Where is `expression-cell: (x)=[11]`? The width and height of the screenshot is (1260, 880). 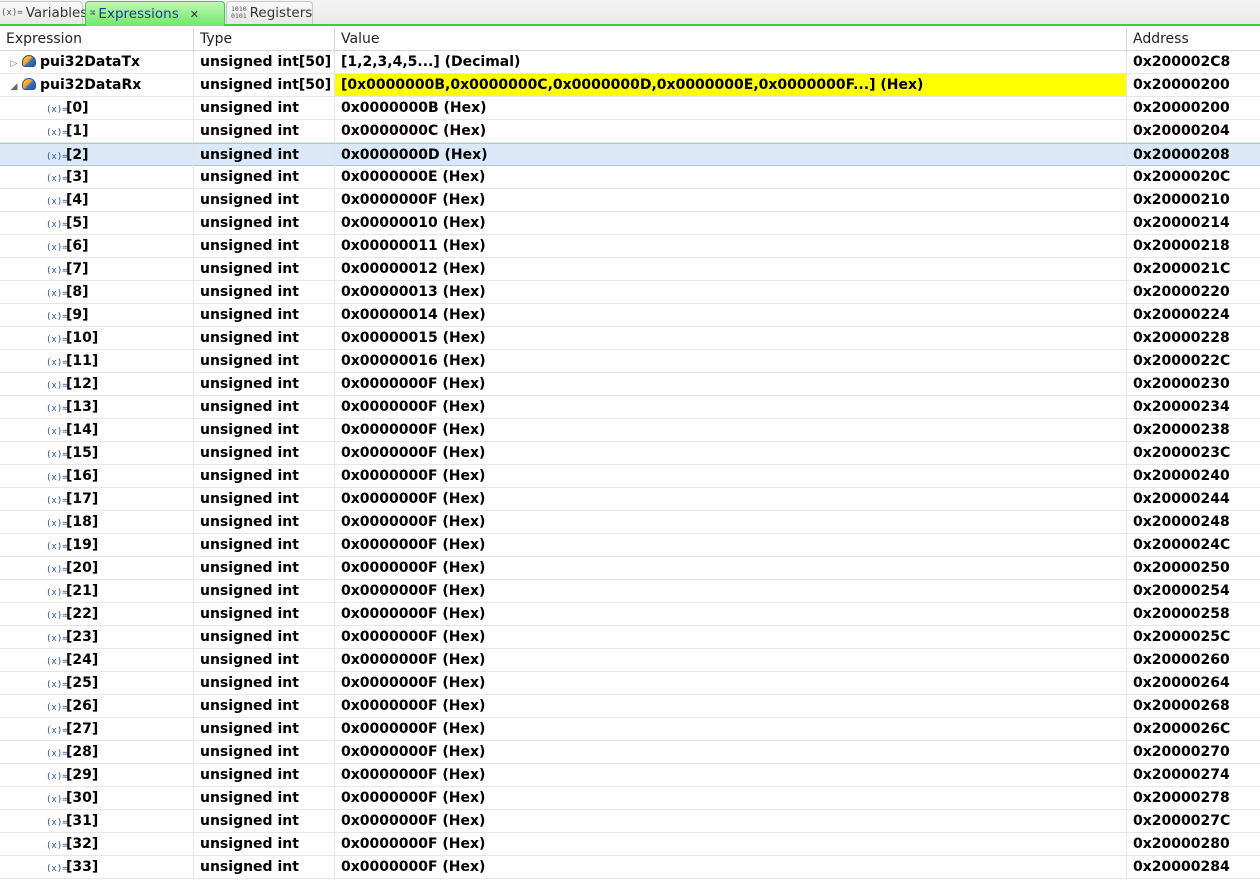
expression-cell: (x)=[11] is located at coordinates (97, 361).